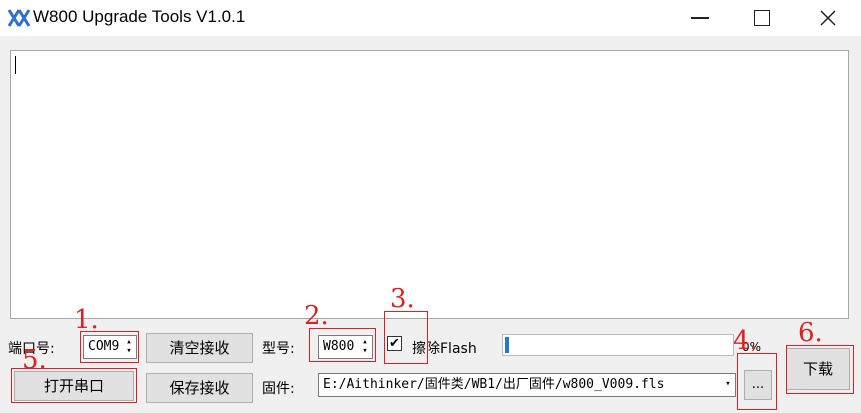  Describe the element at coordinates (199, 348) in the screenshot. I see `clear-receive-button: 清空接收` at that location.